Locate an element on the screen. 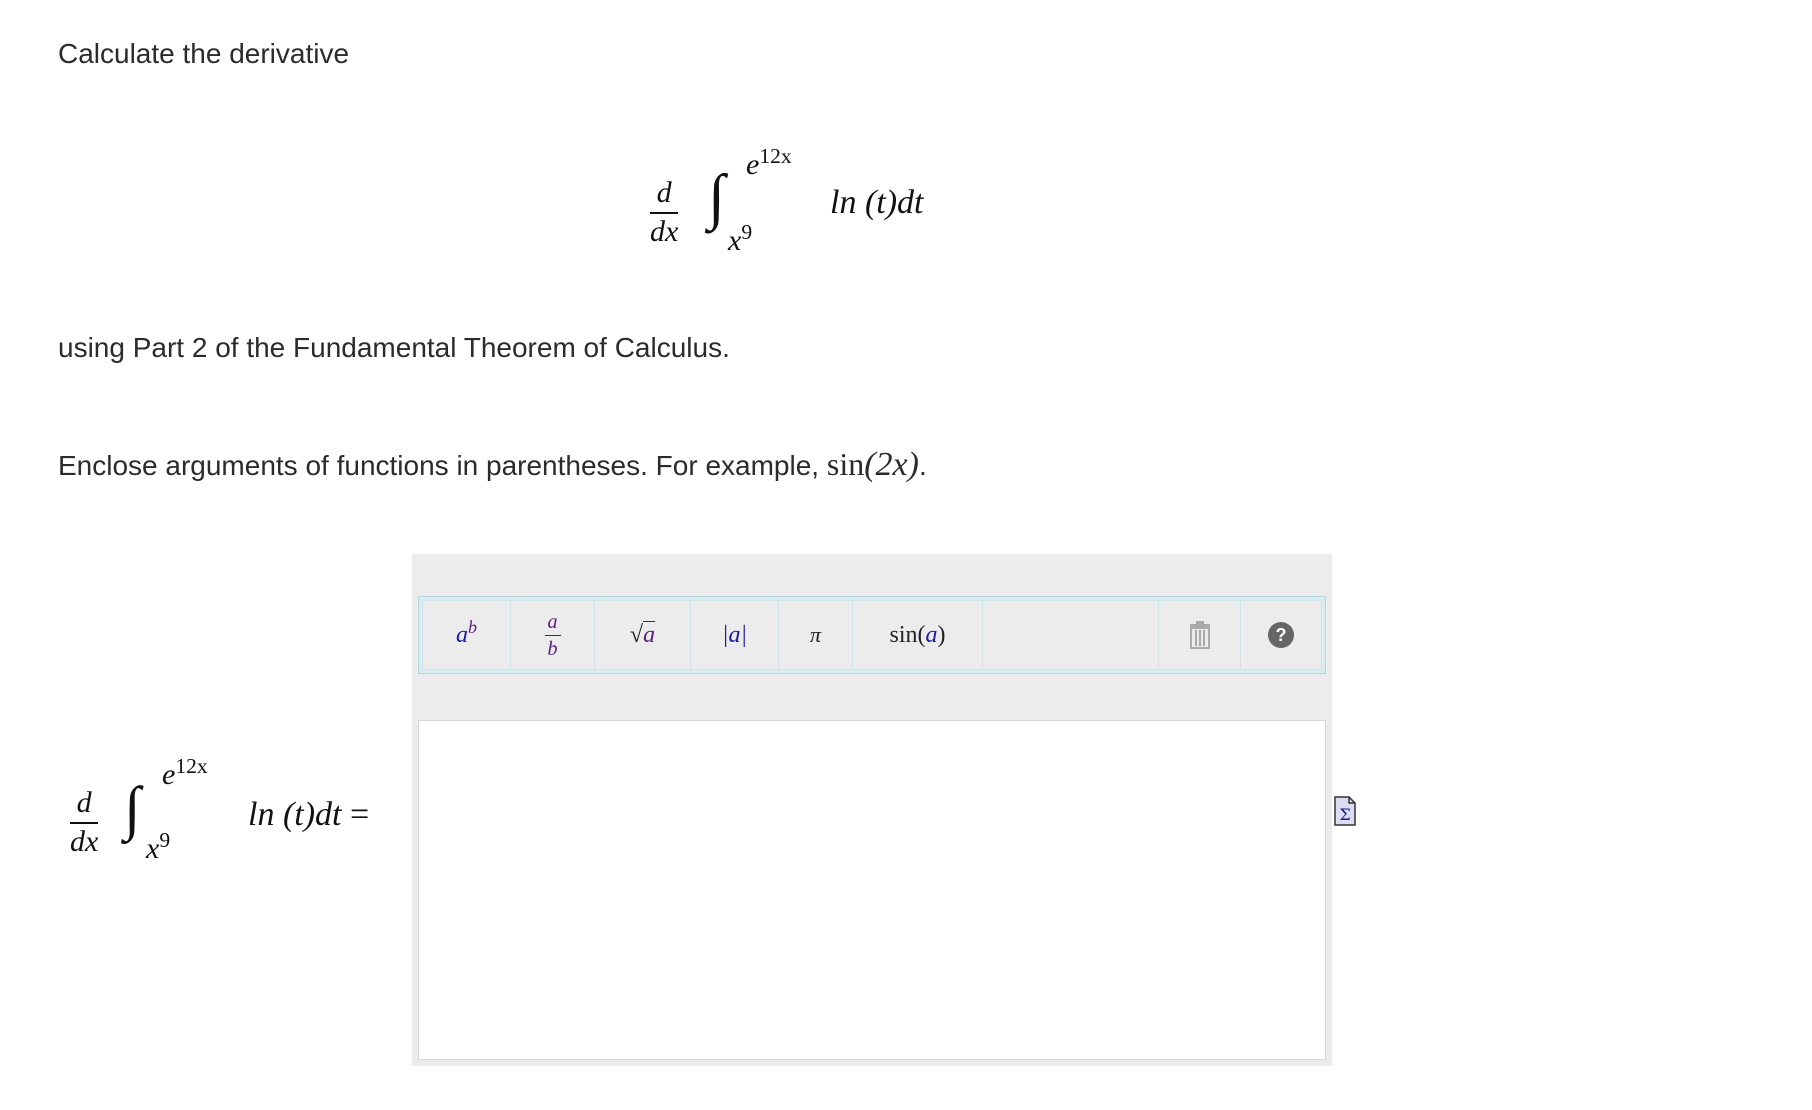 The height and width of the screenshot is (1110, 1812). toolbar-spacer is located at coordinates (1071, 635).